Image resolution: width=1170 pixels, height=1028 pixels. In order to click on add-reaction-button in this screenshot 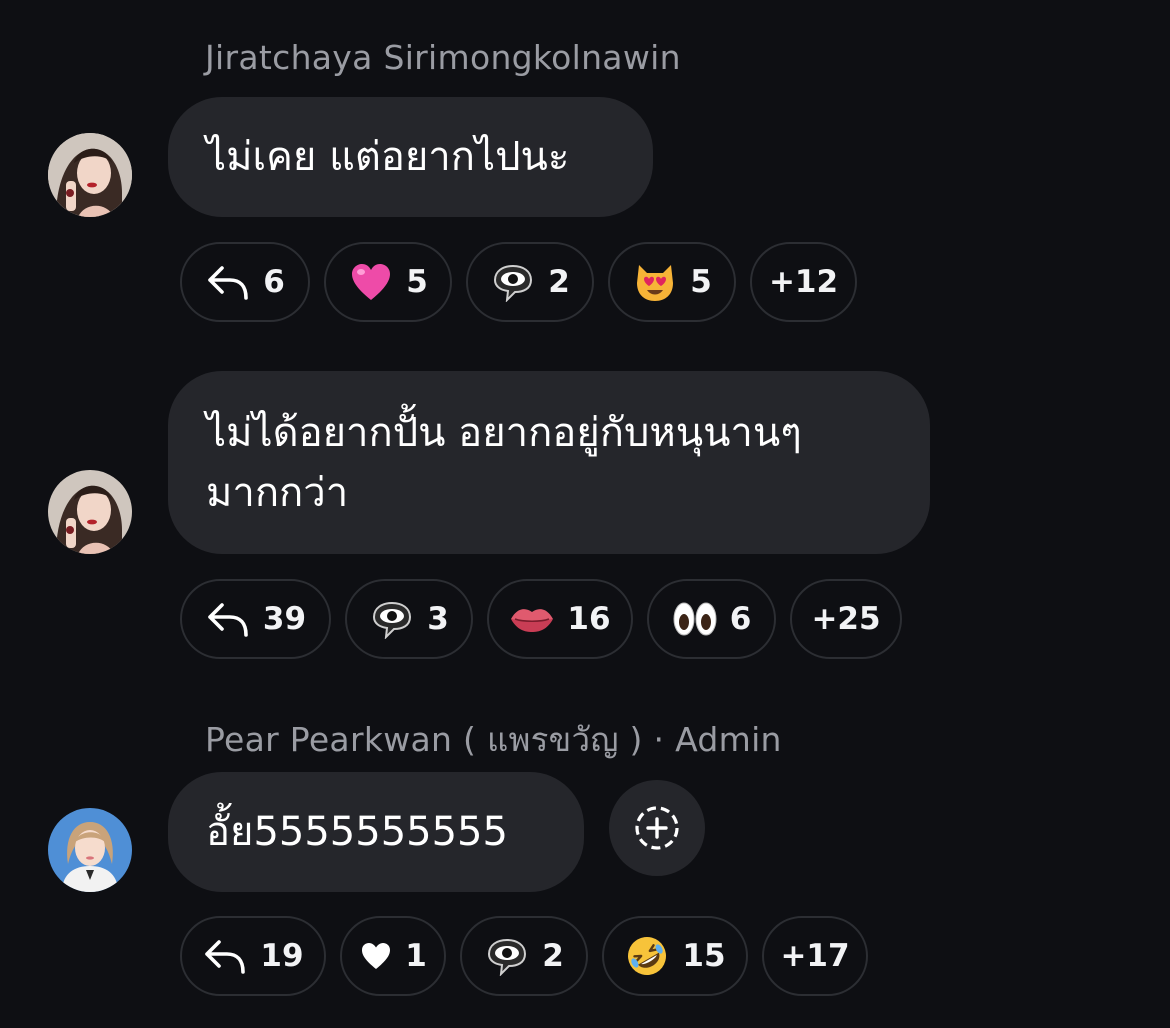, I will do `click(657, 828)`.